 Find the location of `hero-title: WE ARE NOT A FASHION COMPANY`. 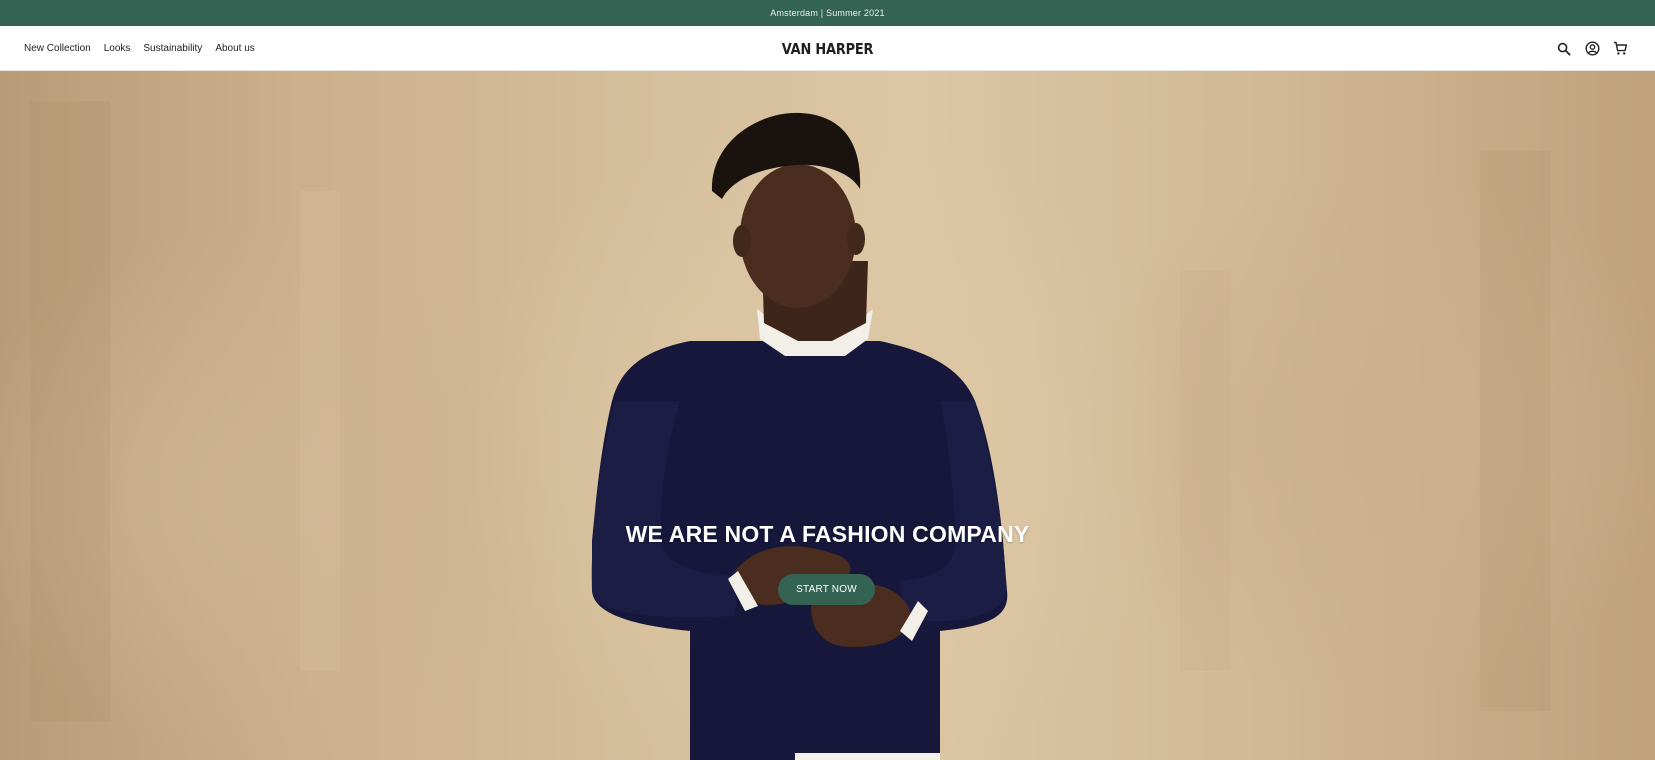

hero-title: WE ARE NOT A FASHION COMPANY is located at coordinates (827, 534).